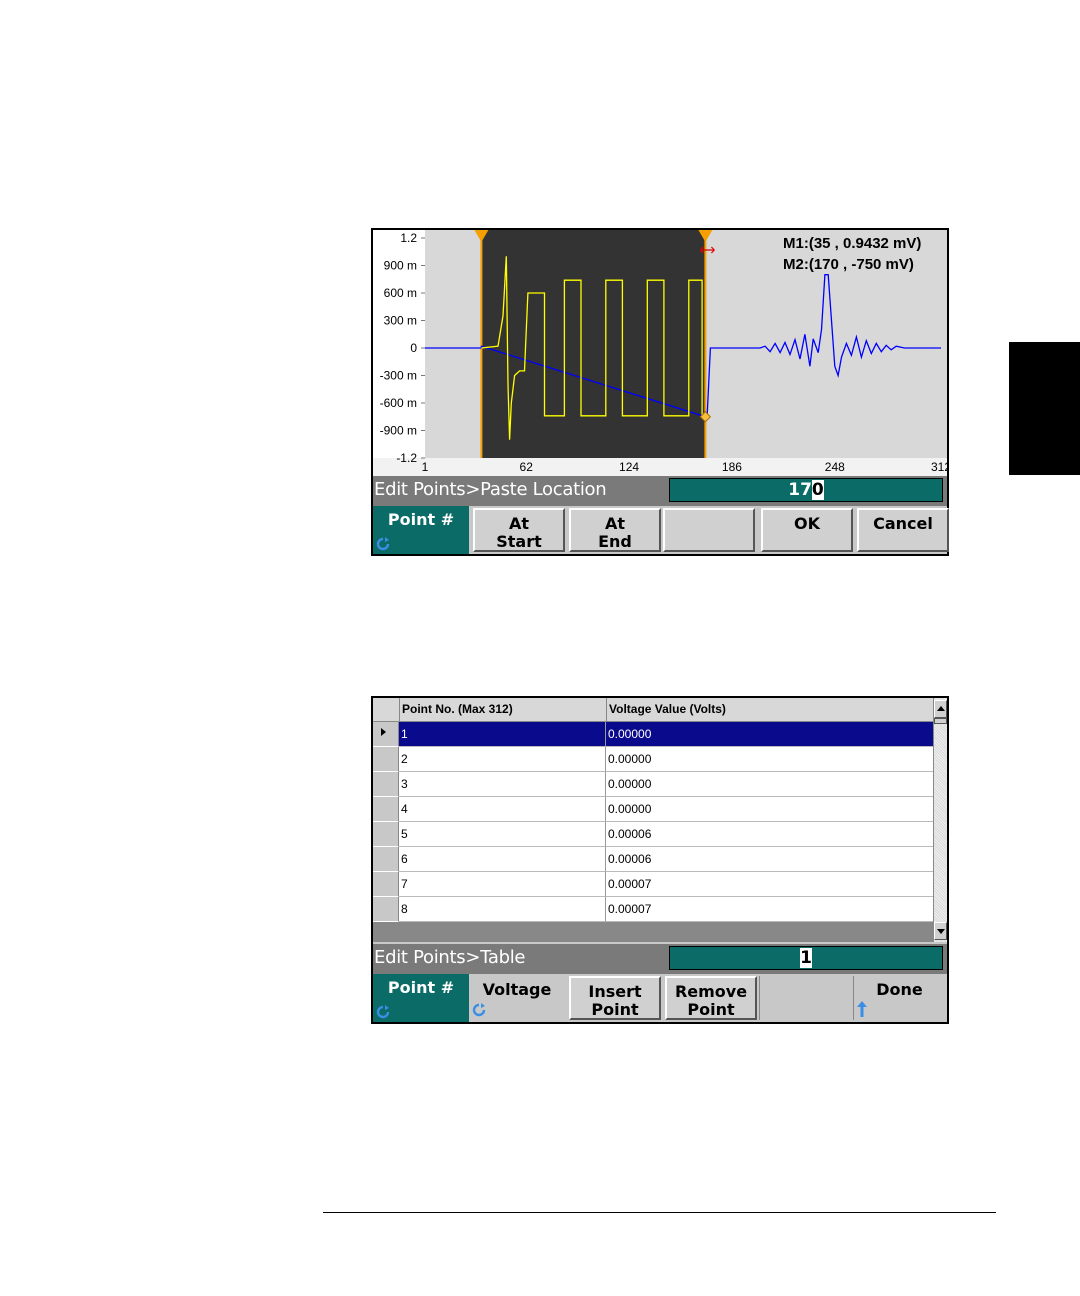 This screenshot has width=1080, height=1296. What do you see at coordinates (519, 530) in the screenshot?
I see `at-start-softkey: At Start` at bounding box center [519, 530].